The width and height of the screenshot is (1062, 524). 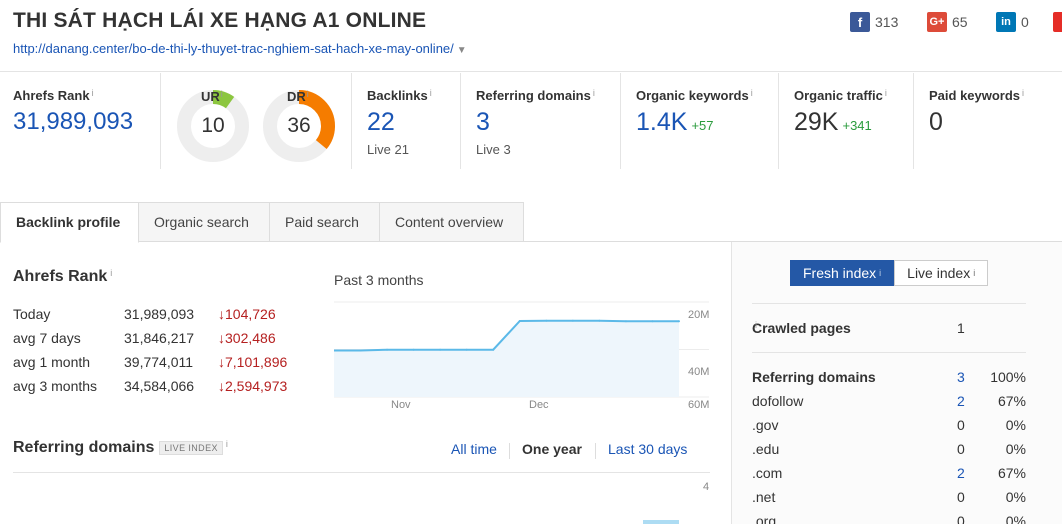 What do you see at coordinates (647, 449) in the screenshot?
I see `filter-last-30-days: Last 30 days` at bounding box center [647, 449].